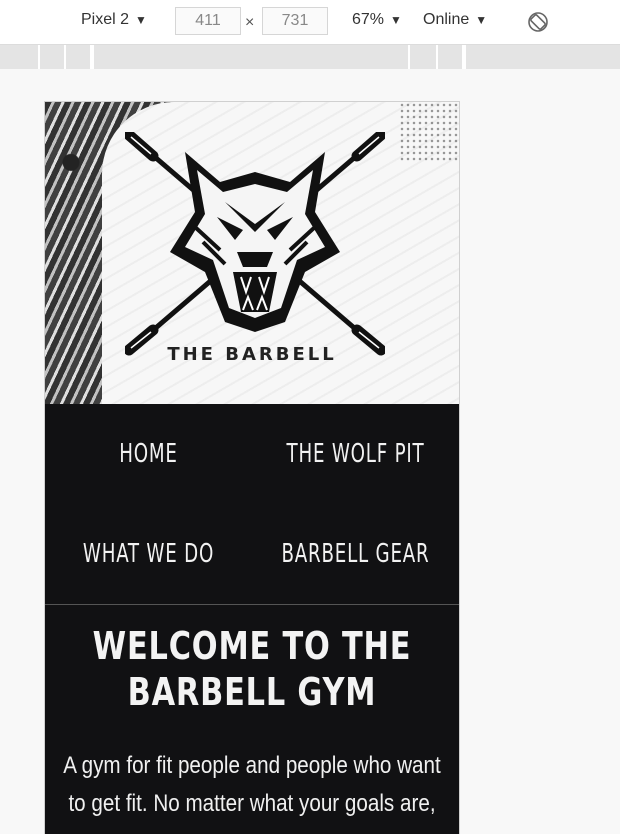 This screenshot has height=834, width=620. Describe the element at coordinates (255, 244) in the screenshot. I see `wolf-logo-icon` at that location.